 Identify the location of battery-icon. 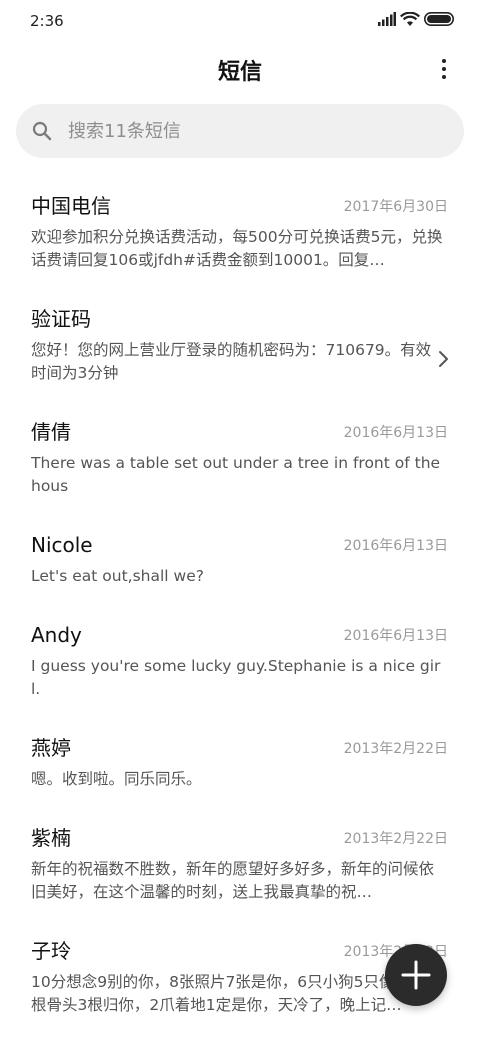
(439, 19).